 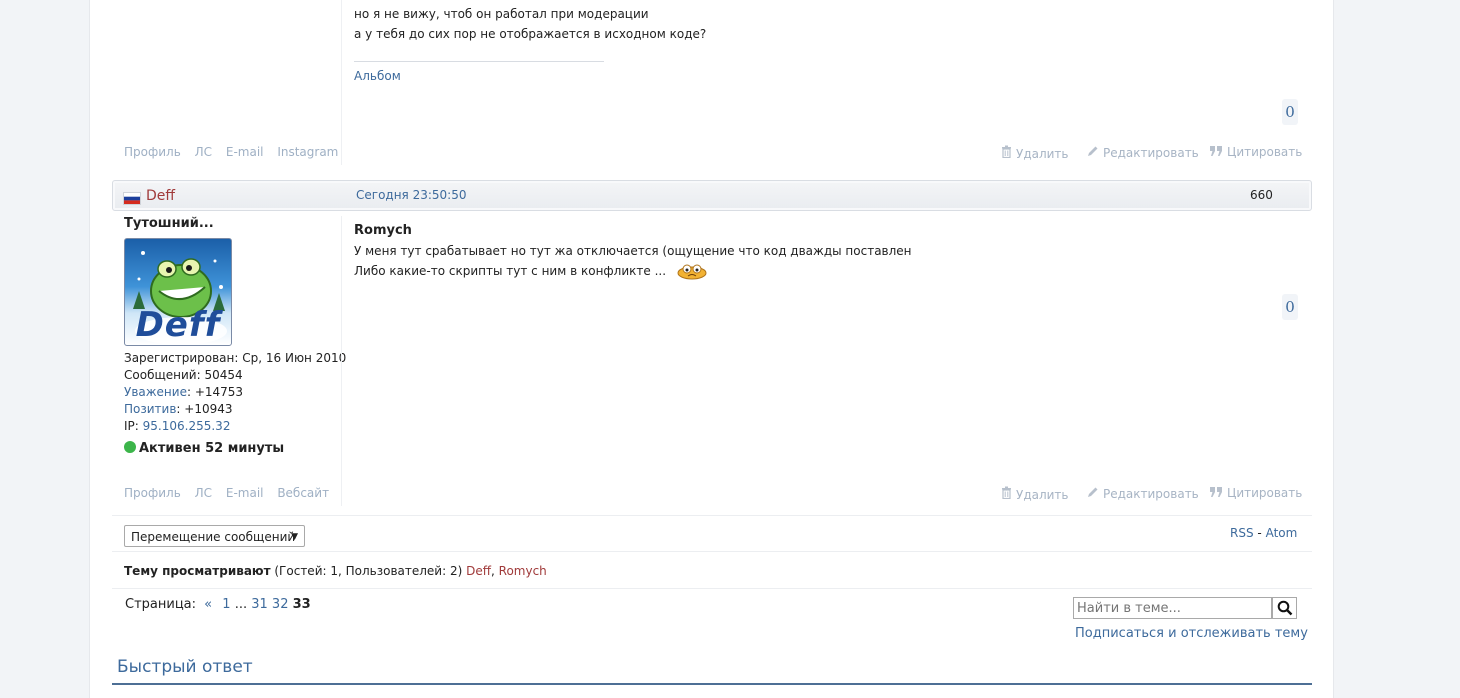 I want to click on respect-row: Уважение: +14753, so click(x=235, y=392).